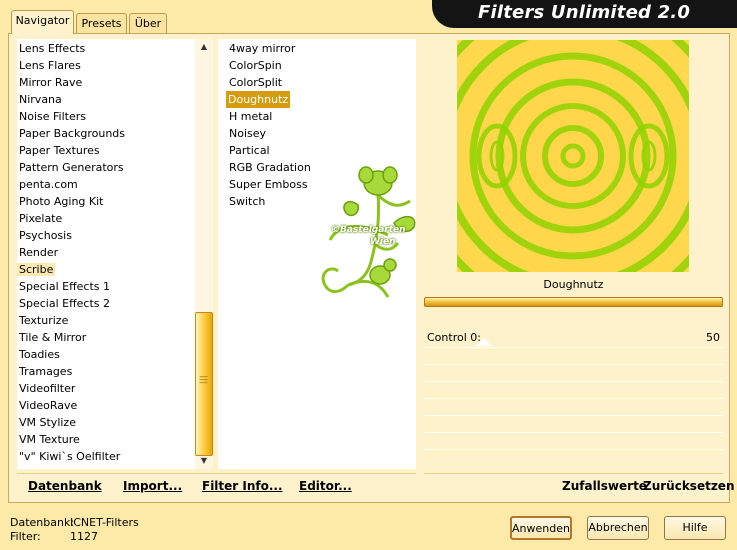 Image resolution: width=737 pixels, height=550 pixels. What do you see at coordinates (39, 252) in the screenshot?
I see `category-label: Render` at bounding box center [39, 252].